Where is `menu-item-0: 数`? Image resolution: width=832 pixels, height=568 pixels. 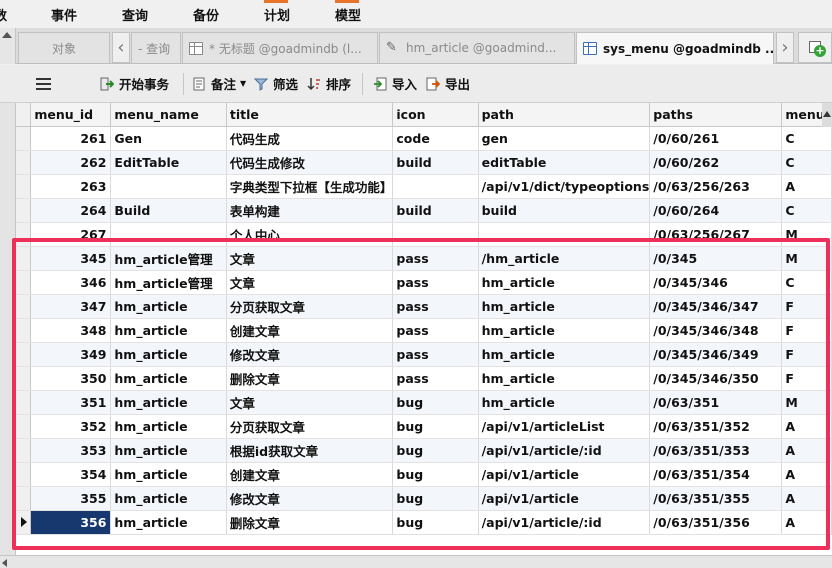
menu-item-0: 数 is located at coordinates (3, 14).